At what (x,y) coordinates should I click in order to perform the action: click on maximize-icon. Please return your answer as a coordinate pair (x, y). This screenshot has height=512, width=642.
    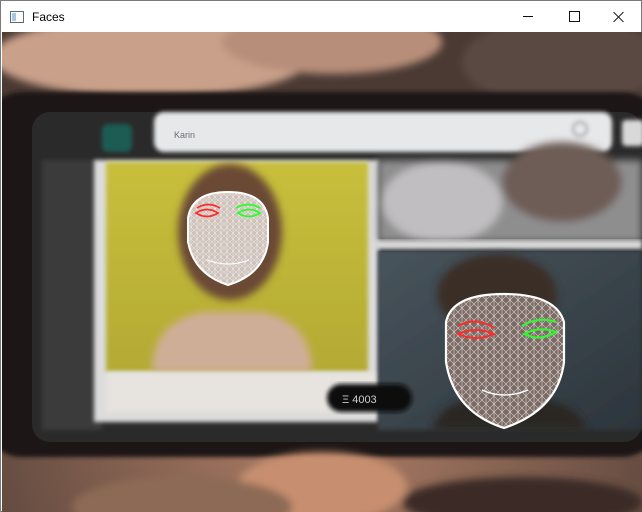
    Looking at the image, I should click on (574, 16).